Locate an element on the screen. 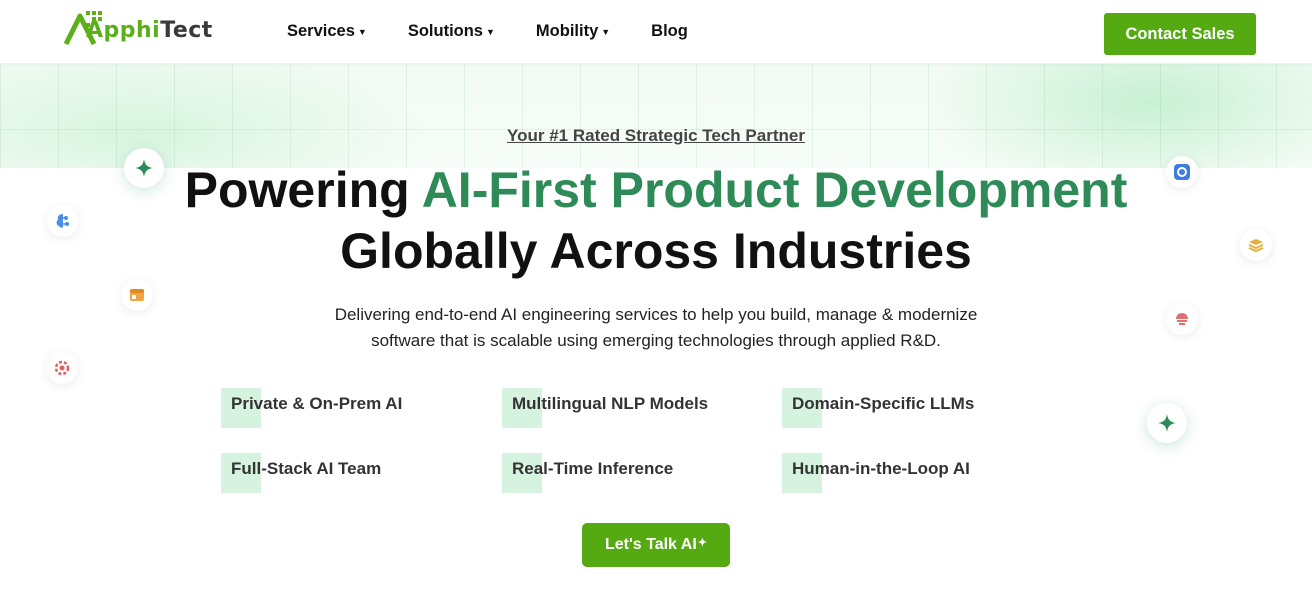 This screenshot has width=1312, height=600. nav-services-label: Services is located at coordinates (321, 31).